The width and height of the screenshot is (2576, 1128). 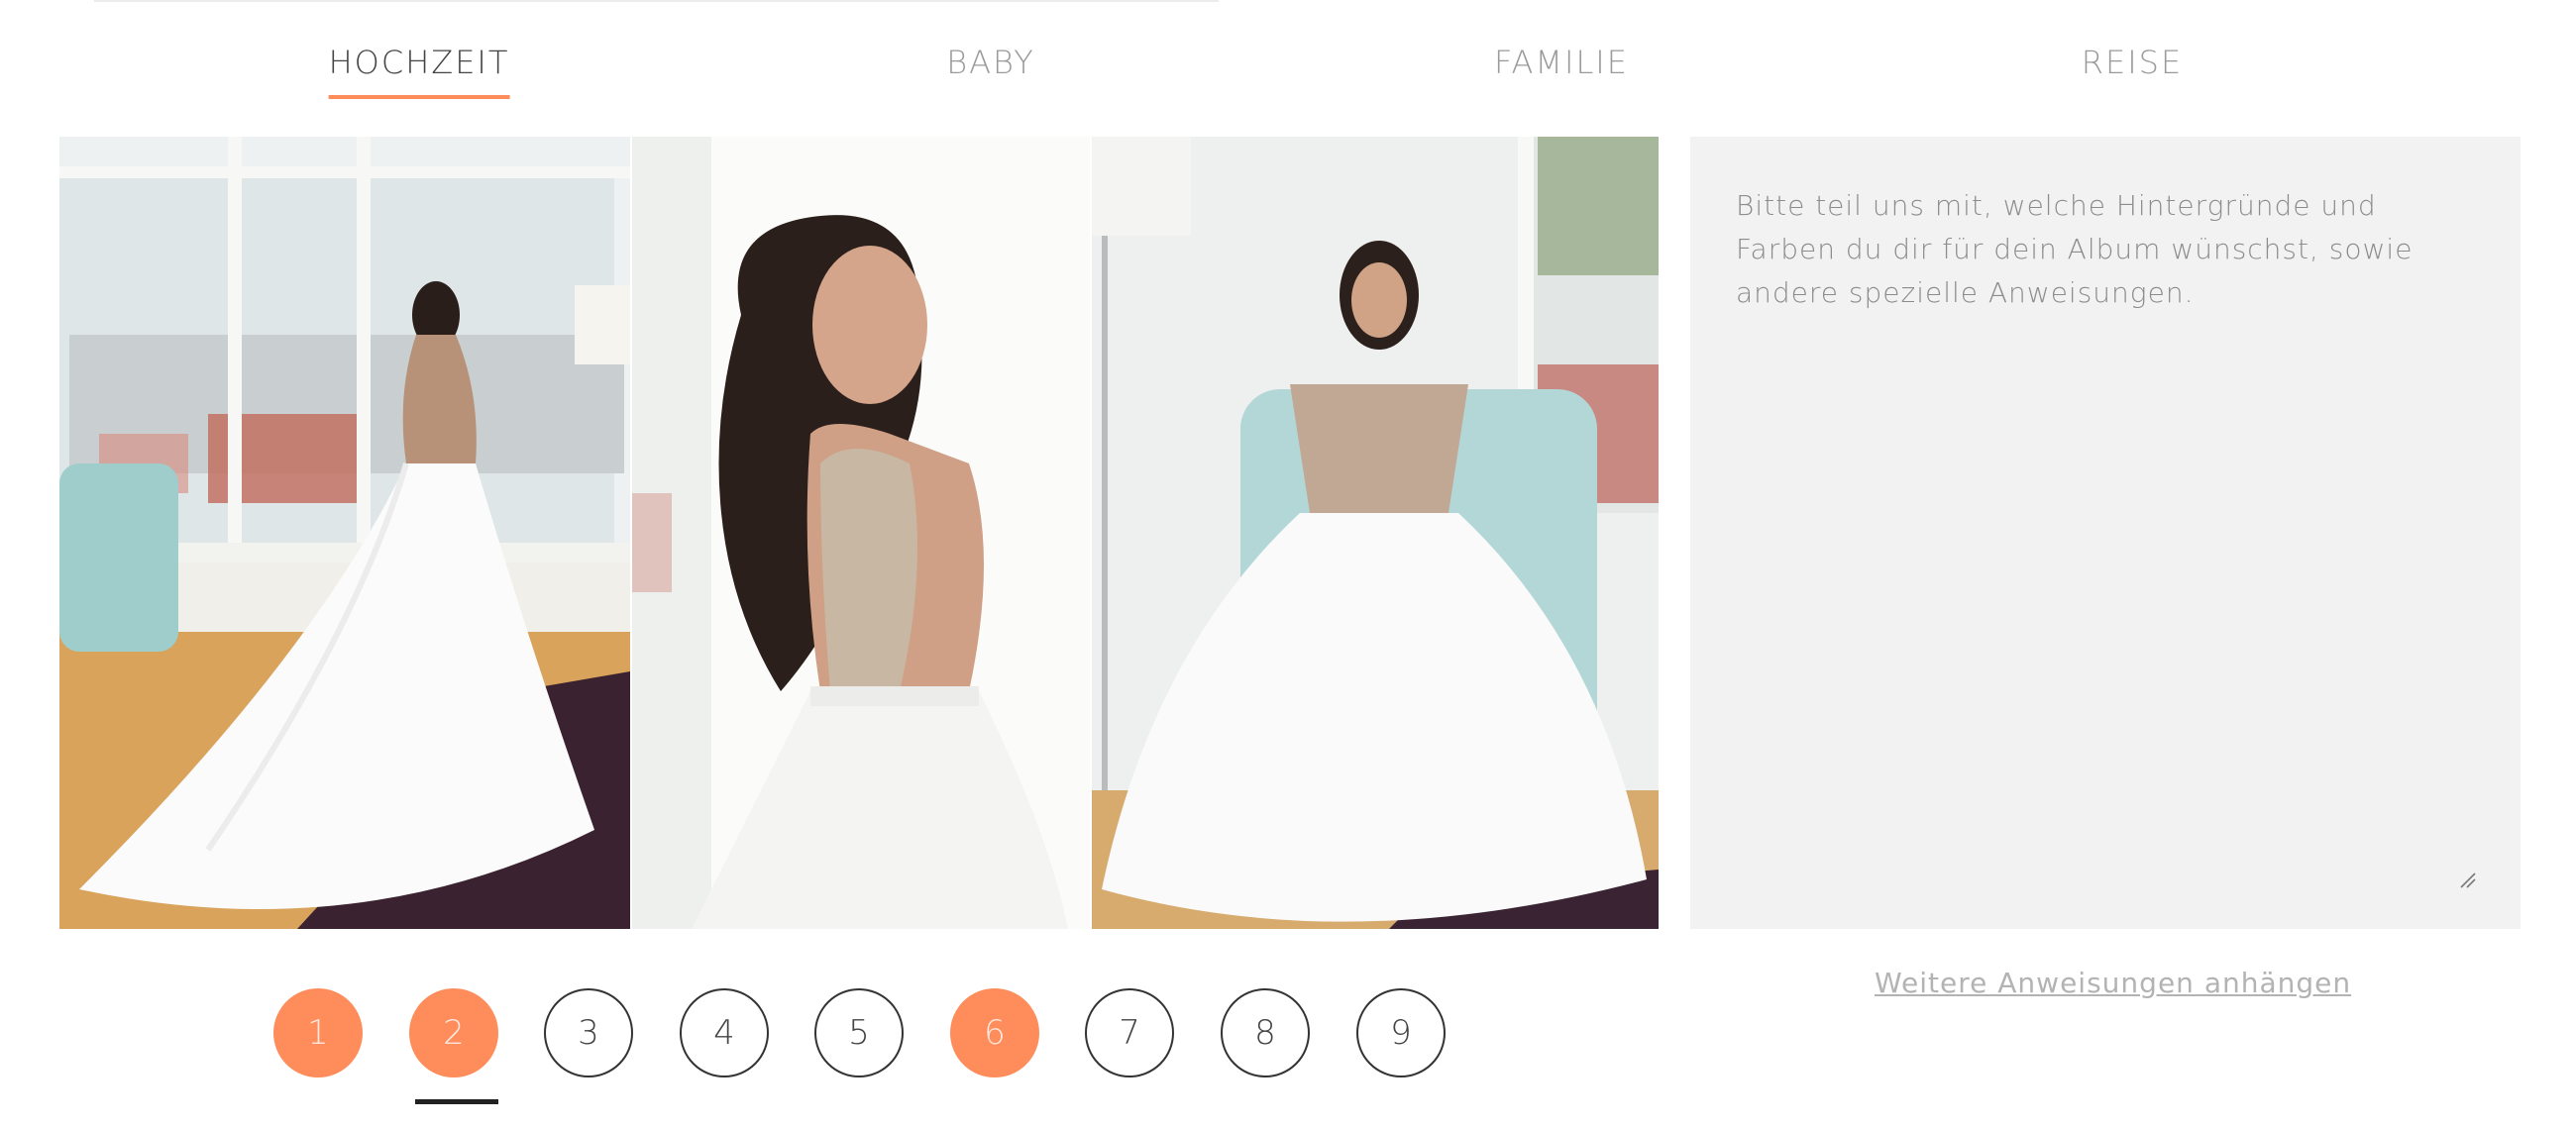 I want to click on page-dot-2: 2, so click(x=454, y=1033).